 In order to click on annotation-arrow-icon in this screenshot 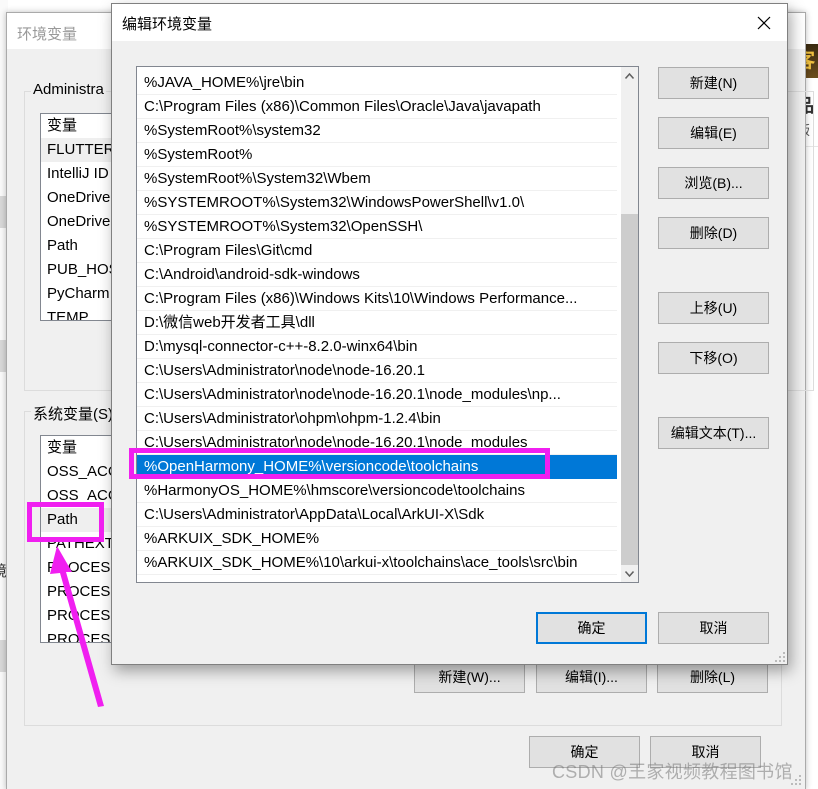, I will do `click(77, 626)`.